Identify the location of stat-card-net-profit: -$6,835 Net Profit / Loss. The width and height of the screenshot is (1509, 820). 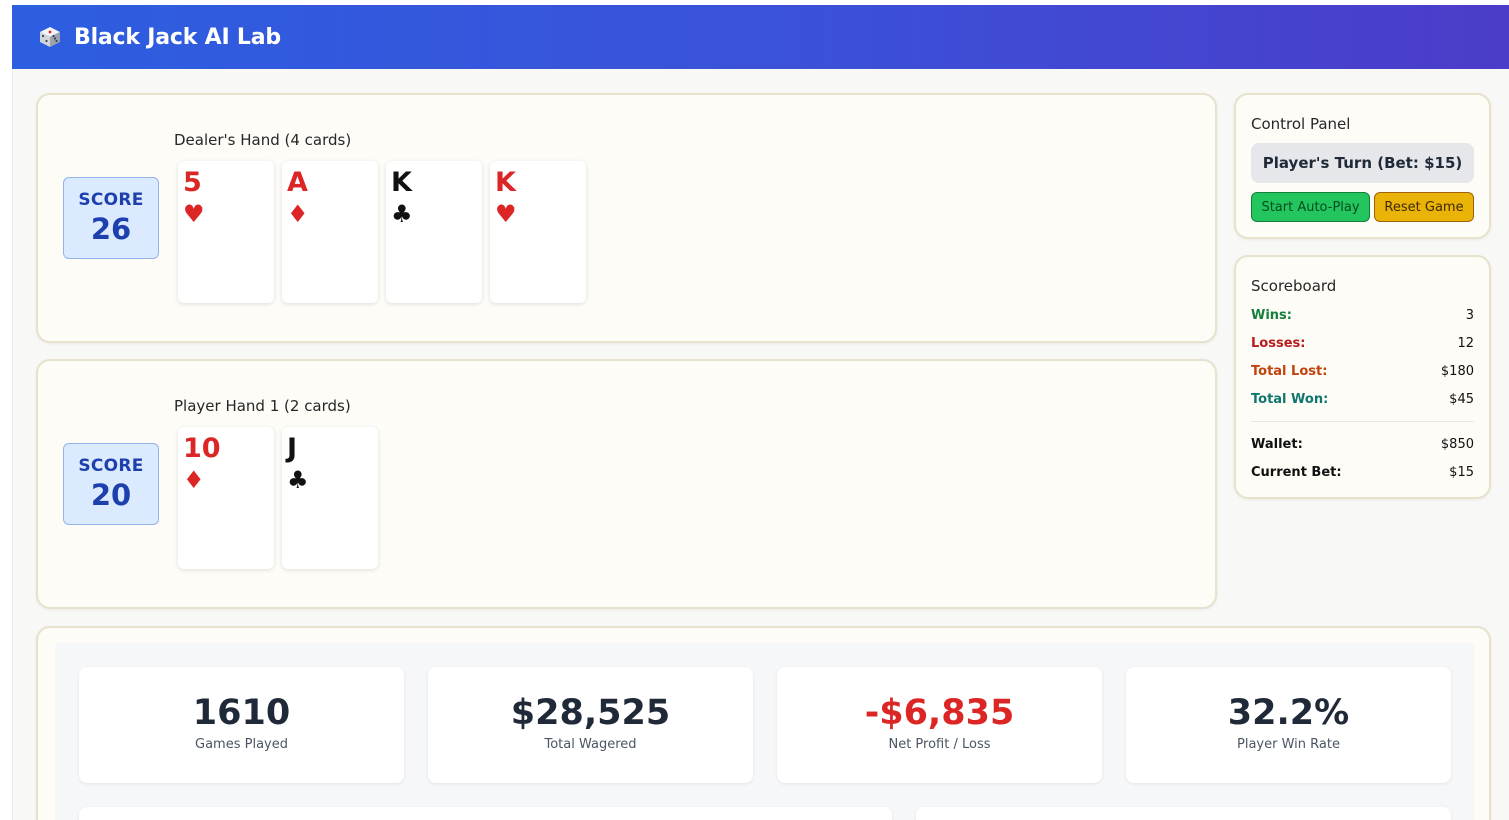
(939, 725).